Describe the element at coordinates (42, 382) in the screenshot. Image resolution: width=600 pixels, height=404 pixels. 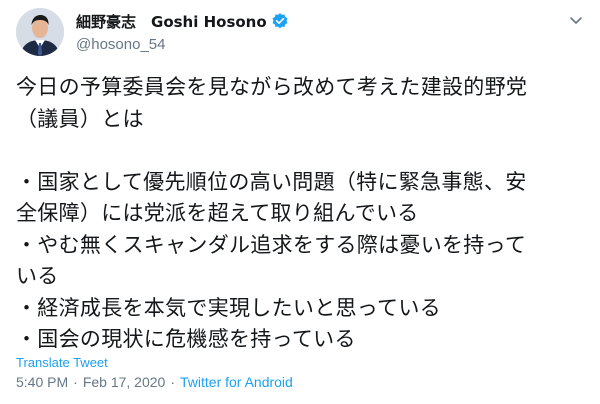
I see `tweet-time: 5:40 PM` at that location.